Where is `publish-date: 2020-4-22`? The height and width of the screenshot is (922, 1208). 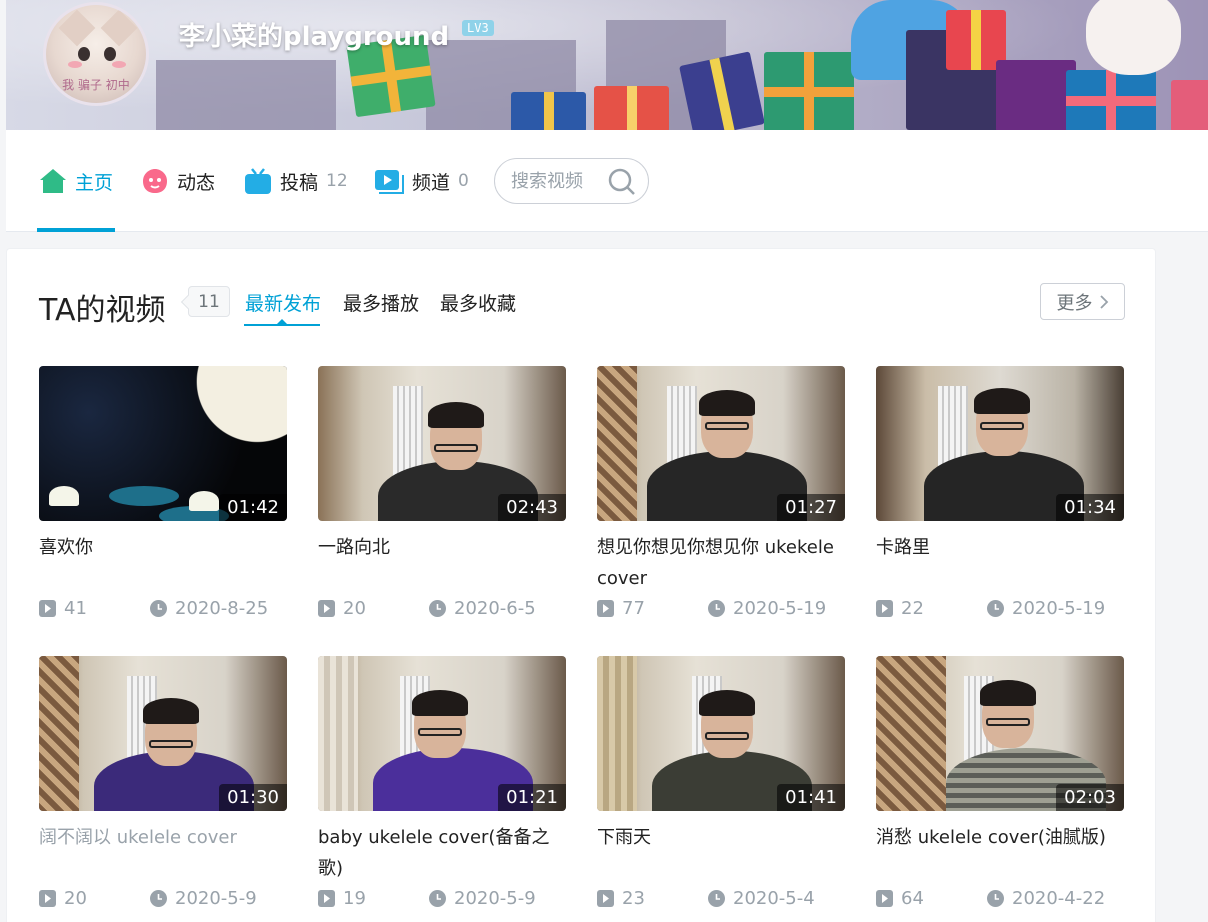
publish-date: 2020-4-22 is located at coordinates (1046, 898).